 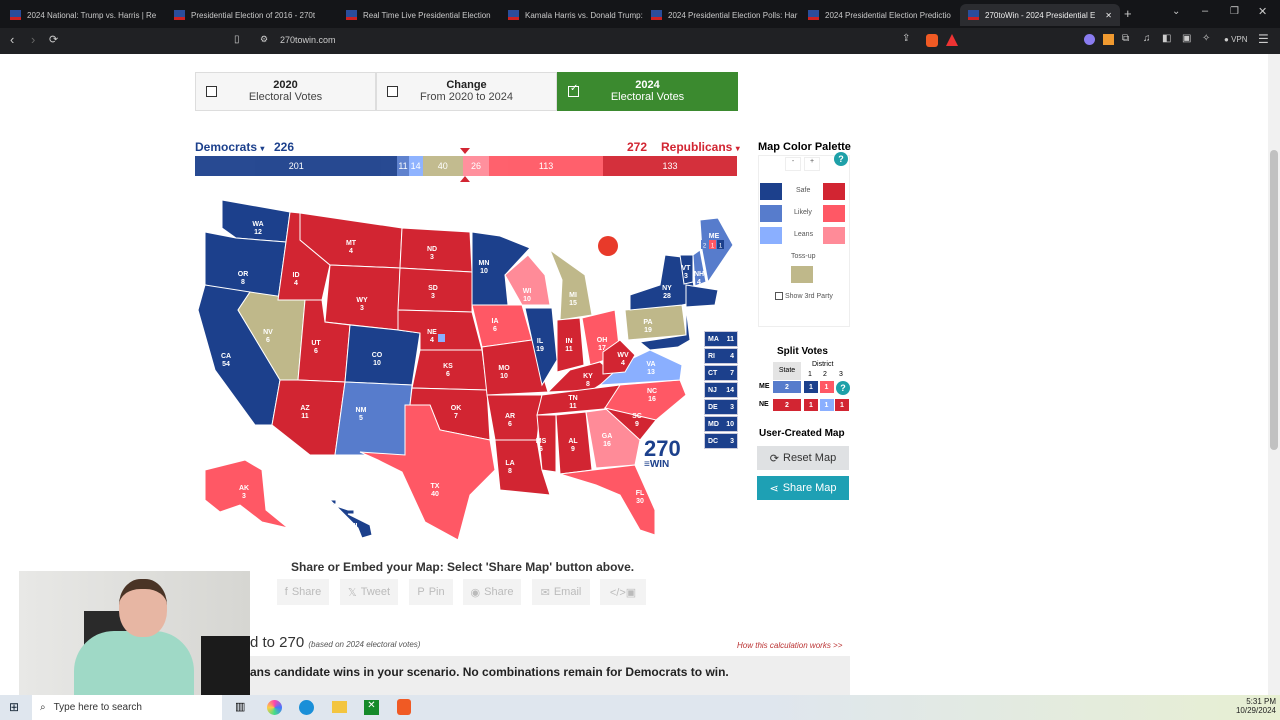 I want to click on brave-rewards-icon, so click(x=952, y=40).